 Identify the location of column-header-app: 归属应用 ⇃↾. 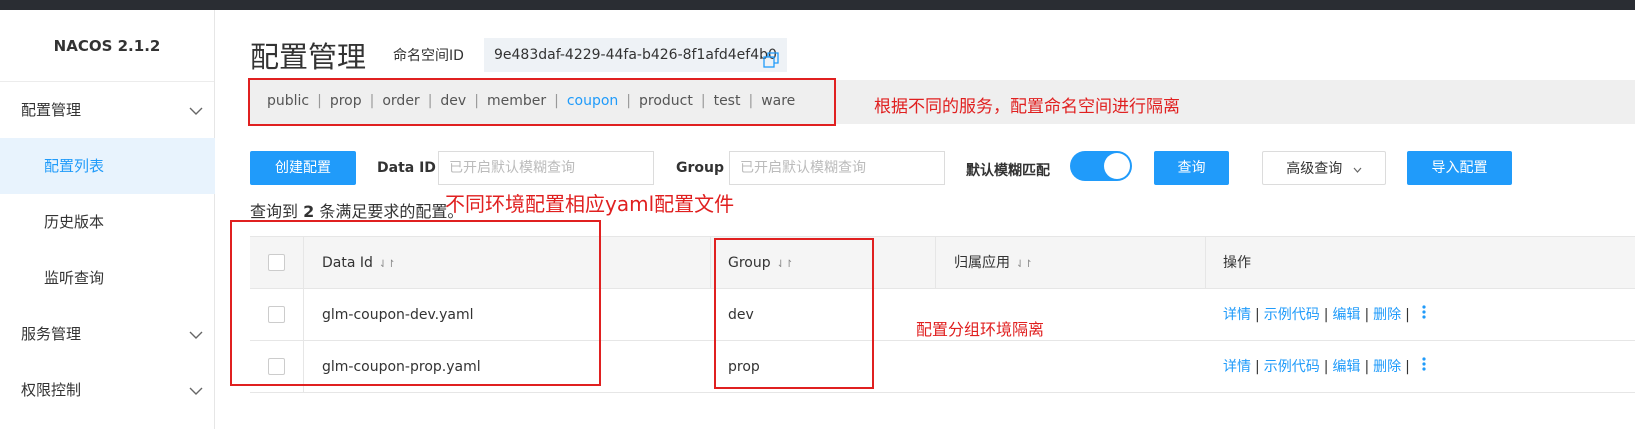
(993, 263).